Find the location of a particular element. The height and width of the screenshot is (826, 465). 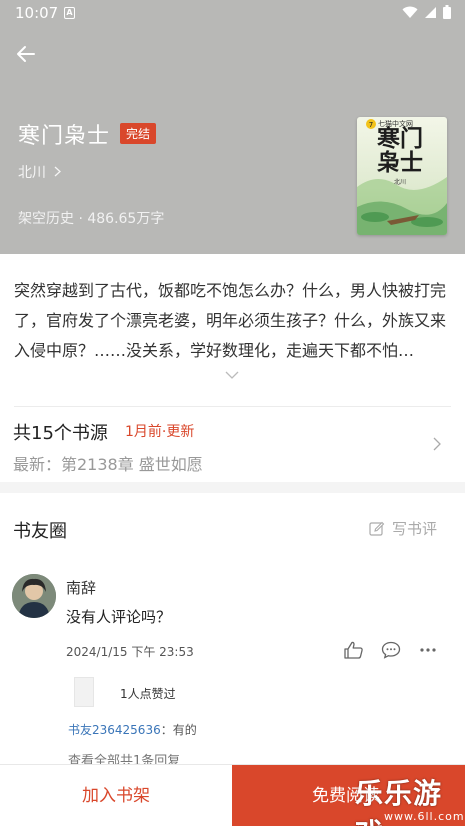

signal-icon is located at coordinates (430, 12).